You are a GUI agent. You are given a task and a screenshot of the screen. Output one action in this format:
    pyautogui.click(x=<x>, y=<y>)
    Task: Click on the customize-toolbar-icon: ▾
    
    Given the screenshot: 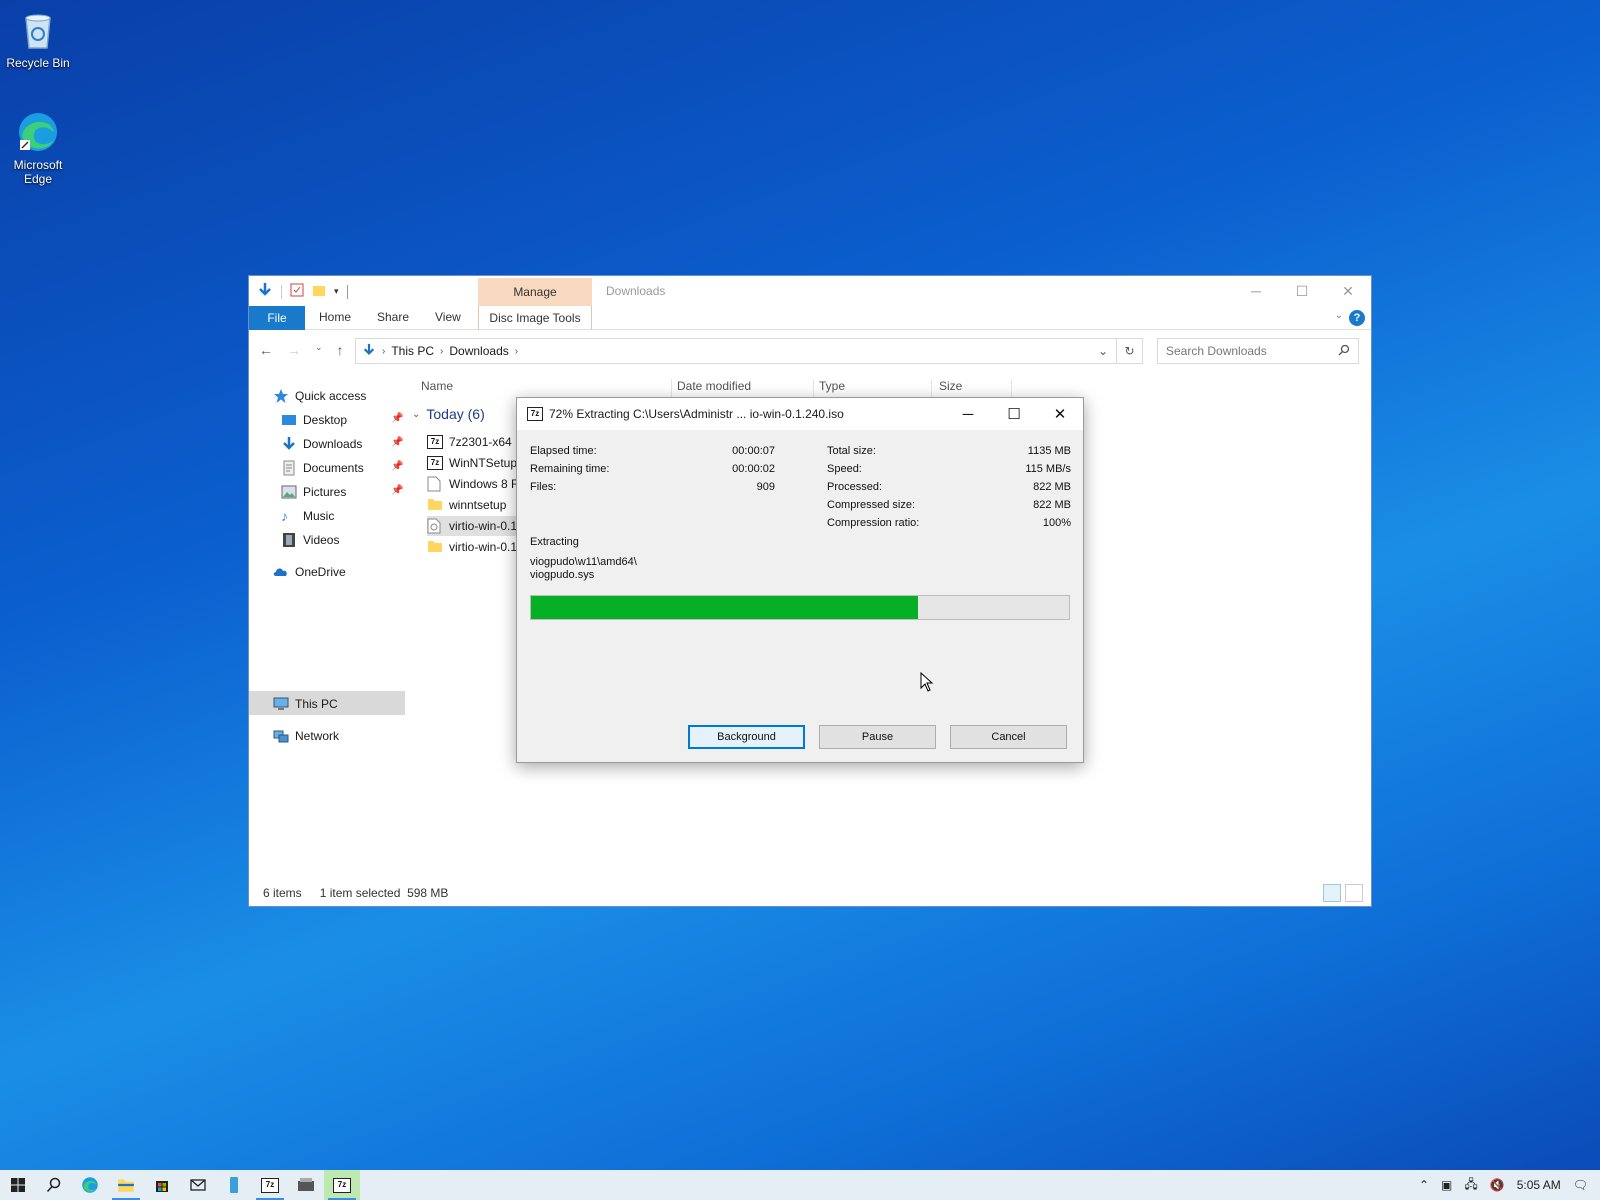 What is the action you would take?
    pyautogui.click(x=336, y=291)
    